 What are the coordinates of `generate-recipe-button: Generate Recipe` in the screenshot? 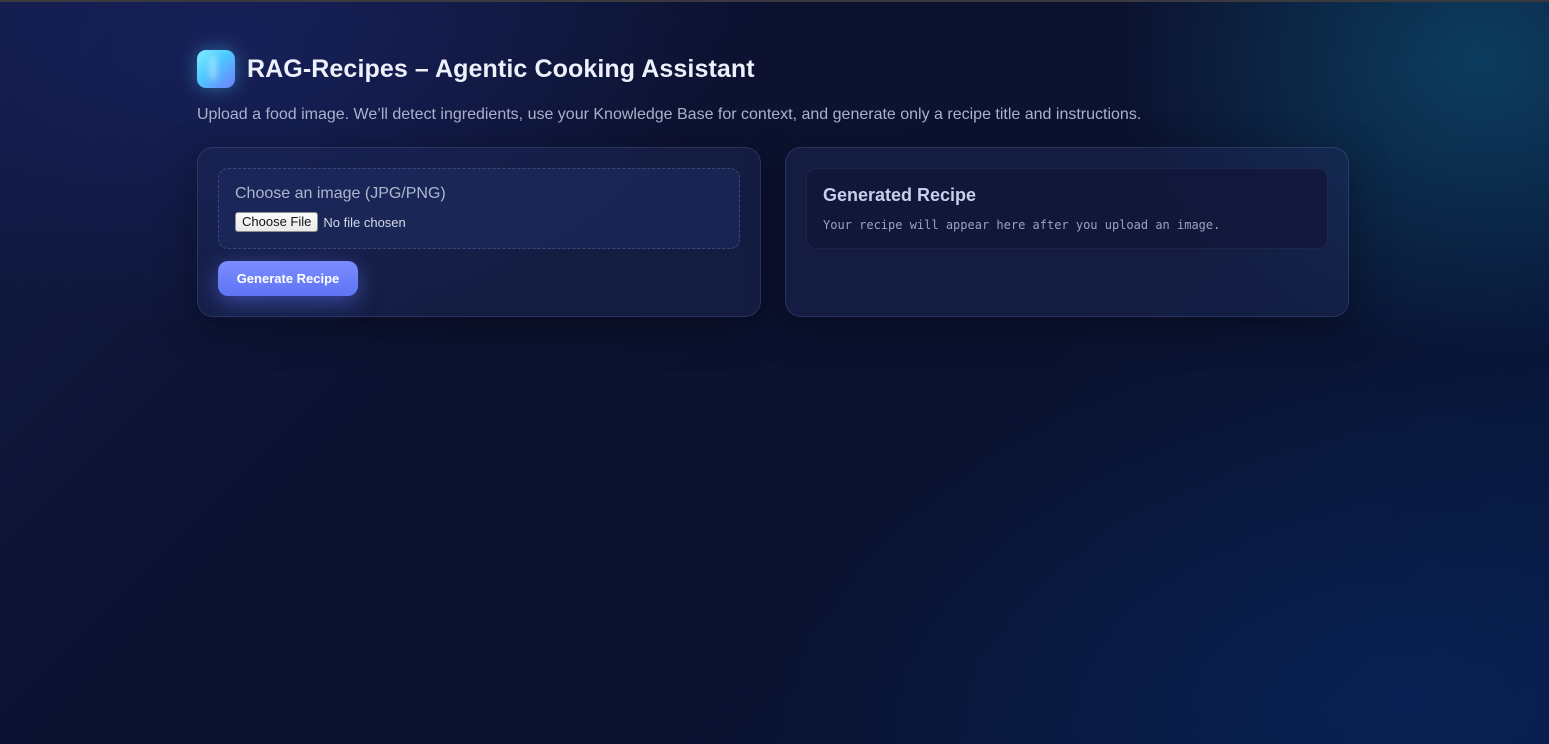 It's located at (288, 278).